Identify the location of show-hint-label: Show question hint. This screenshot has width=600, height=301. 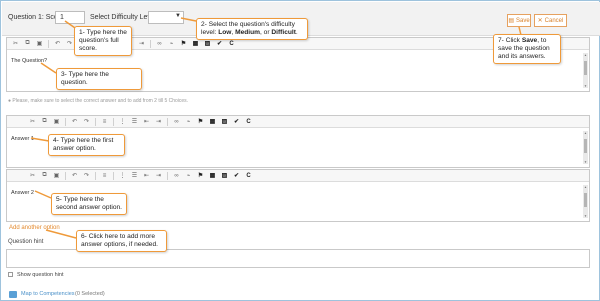
(40, 275).